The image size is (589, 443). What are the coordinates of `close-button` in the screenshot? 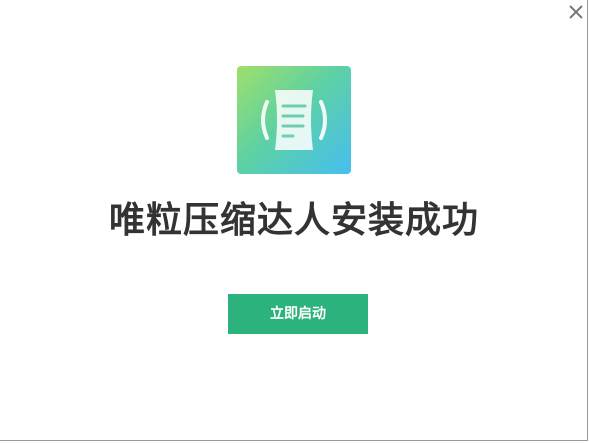 It's located at (576, 12).